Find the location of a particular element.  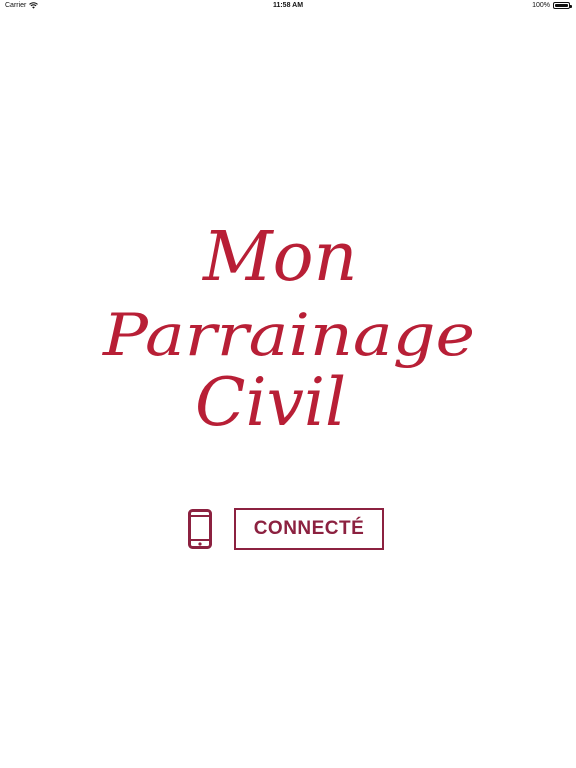

status-time: 11:58 AM is located at coordinates (288, 5).